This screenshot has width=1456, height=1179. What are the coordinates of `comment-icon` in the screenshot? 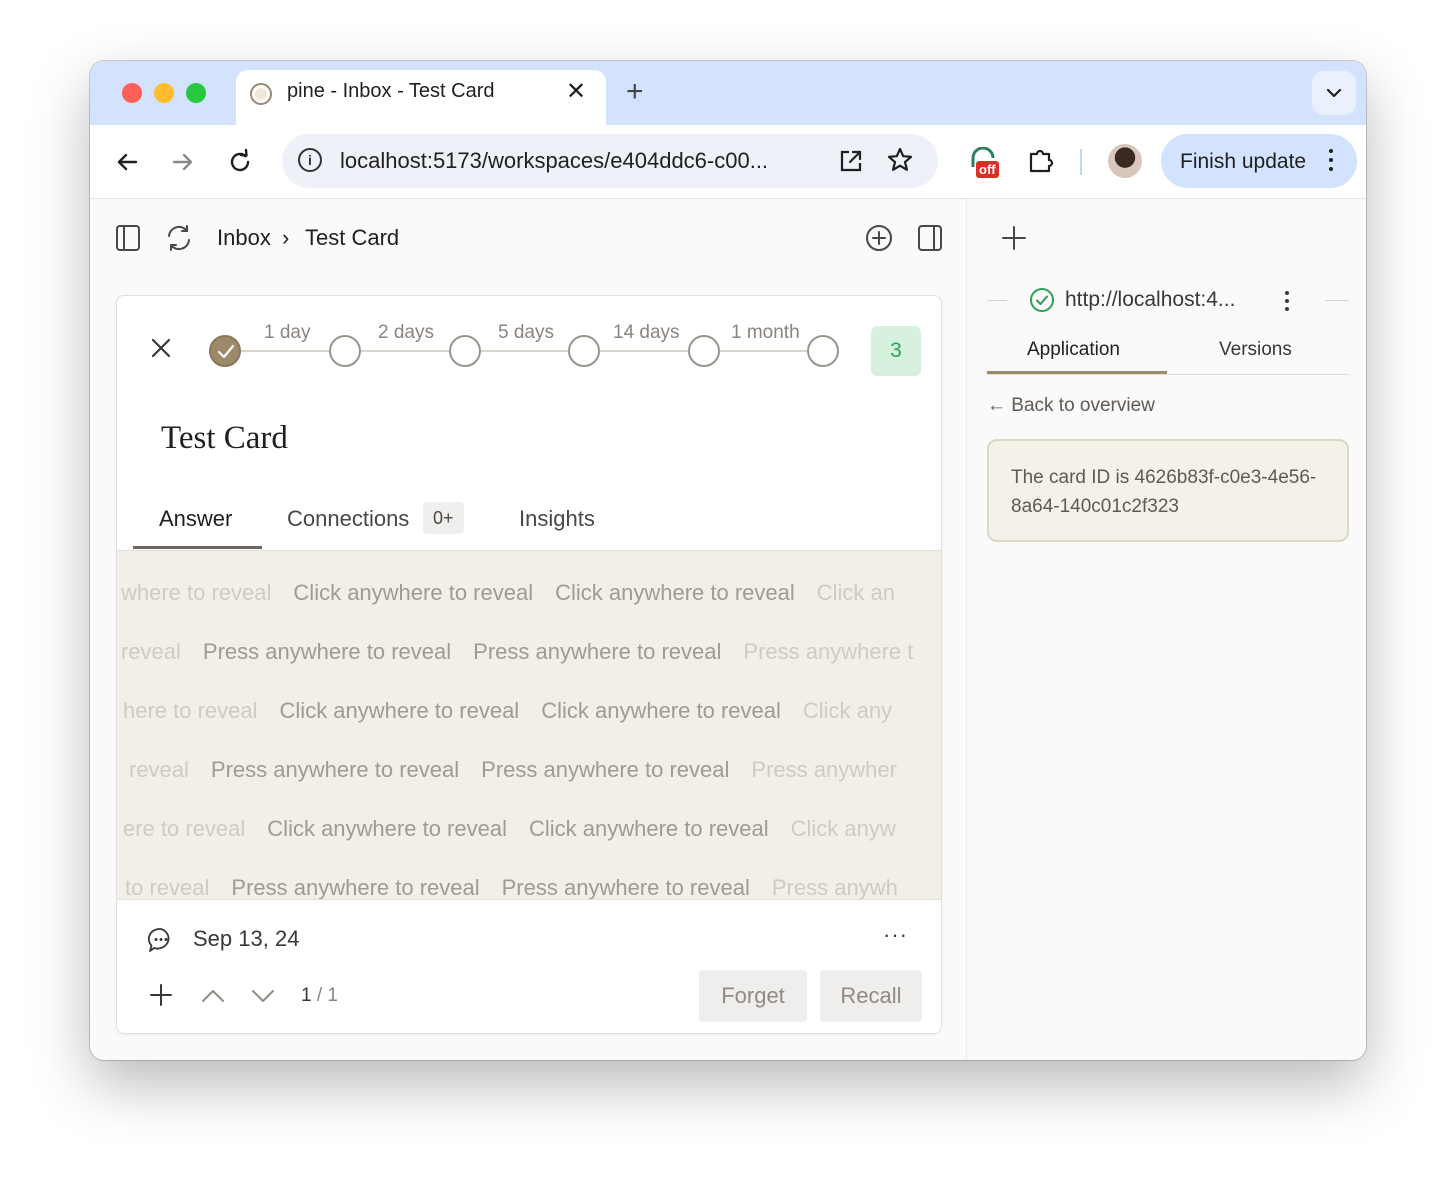 It's located at (161, 940).